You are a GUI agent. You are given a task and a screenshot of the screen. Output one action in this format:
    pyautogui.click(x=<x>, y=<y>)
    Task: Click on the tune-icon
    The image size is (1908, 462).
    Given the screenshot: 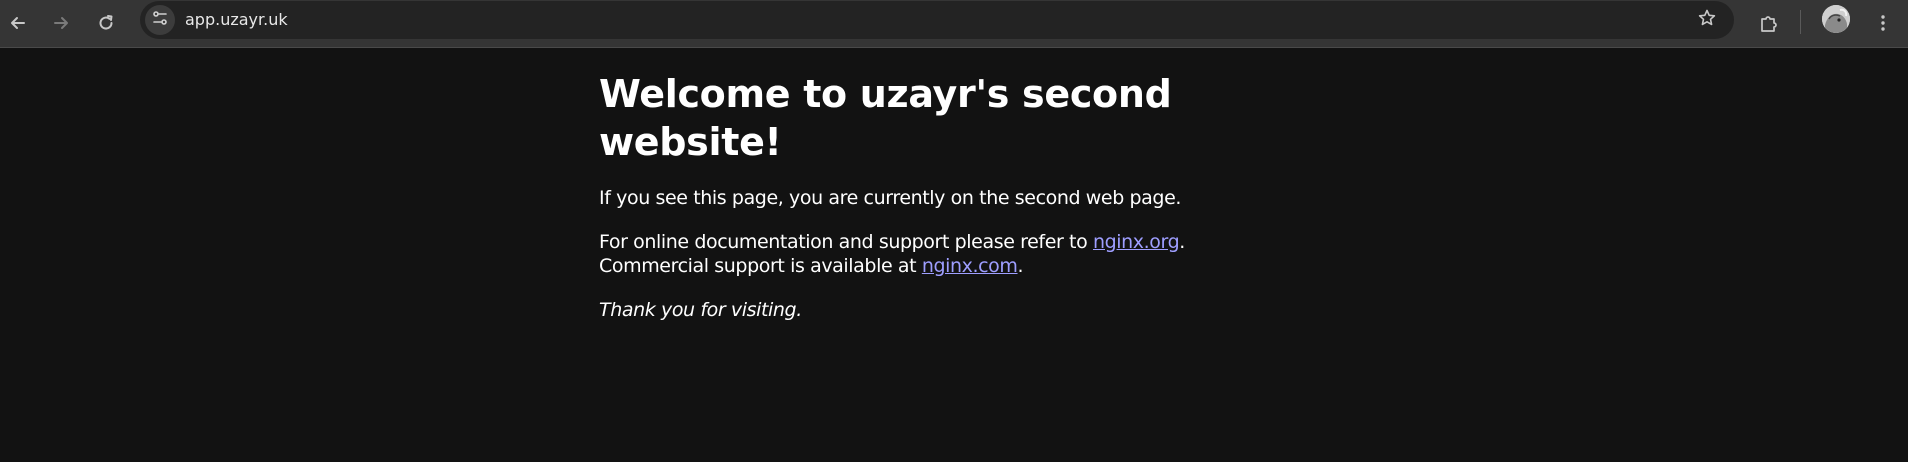 What is the action you would take?
    pyautogui.click(x=160, y=20)
    